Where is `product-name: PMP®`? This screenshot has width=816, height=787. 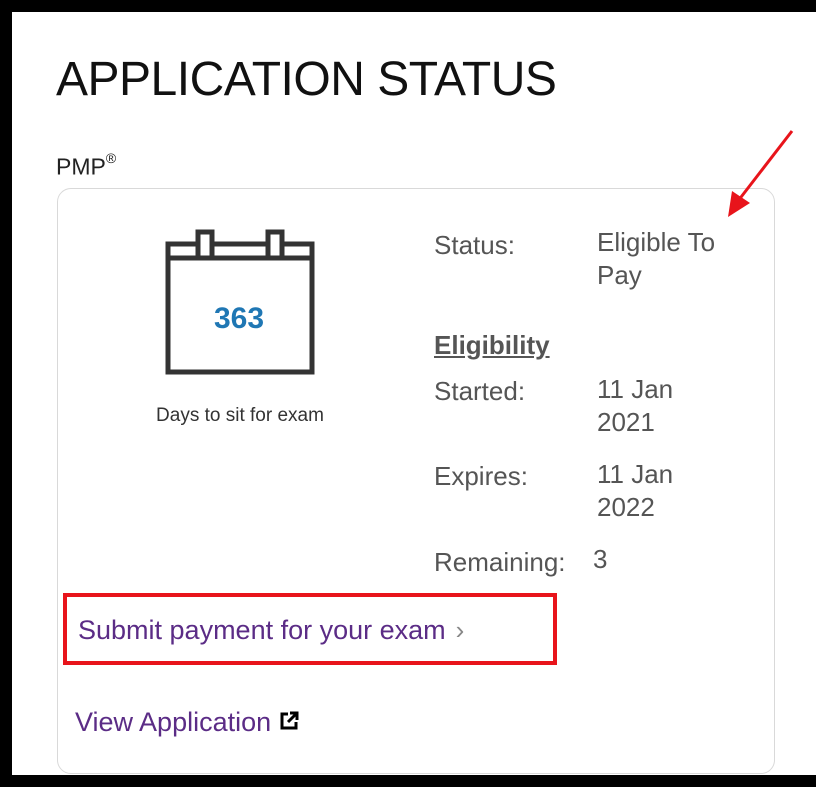 product-name: PMP® is located at coordinates (86, 165).